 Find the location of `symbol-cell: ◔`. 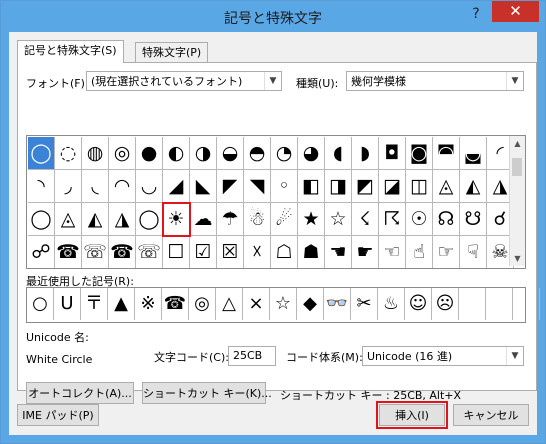

symbol-cell: ◔ is located at coordinates (284, 153).